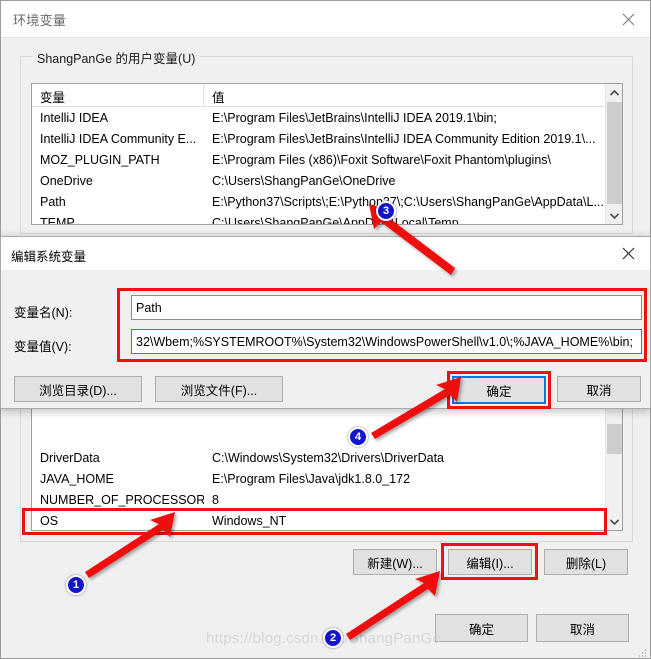 This screenshot has height=659, width=651. I want to click on edit-dialog-title: 编辑系统变量, so click(49, 257).